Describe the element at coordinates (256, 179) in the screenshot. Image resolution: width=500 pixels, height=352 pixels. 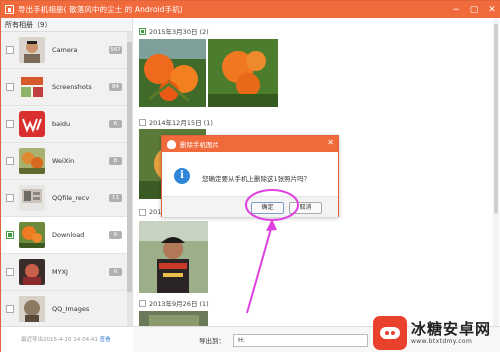
I see `dialog-message: 您确定要从手机上删除这1张照片吗？` at that location.